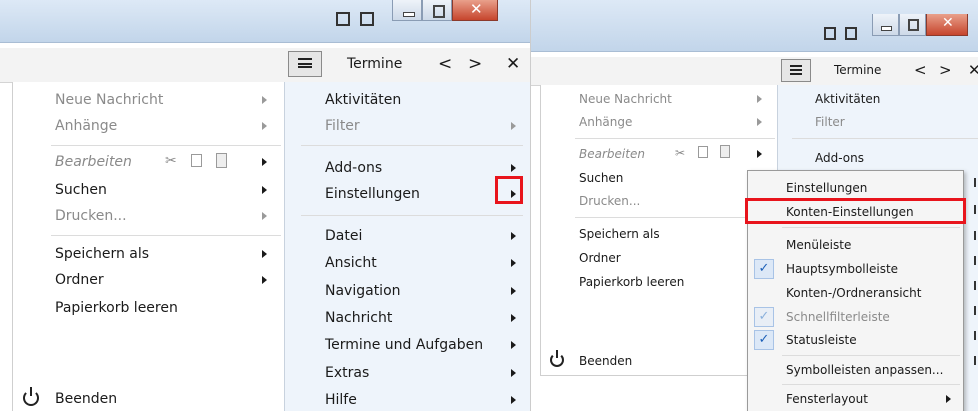 This screenshot has width=978, height=411. Describe the element at coordinates (347, 373) in the screenshot. I see `menu-label: Extras` at that location.